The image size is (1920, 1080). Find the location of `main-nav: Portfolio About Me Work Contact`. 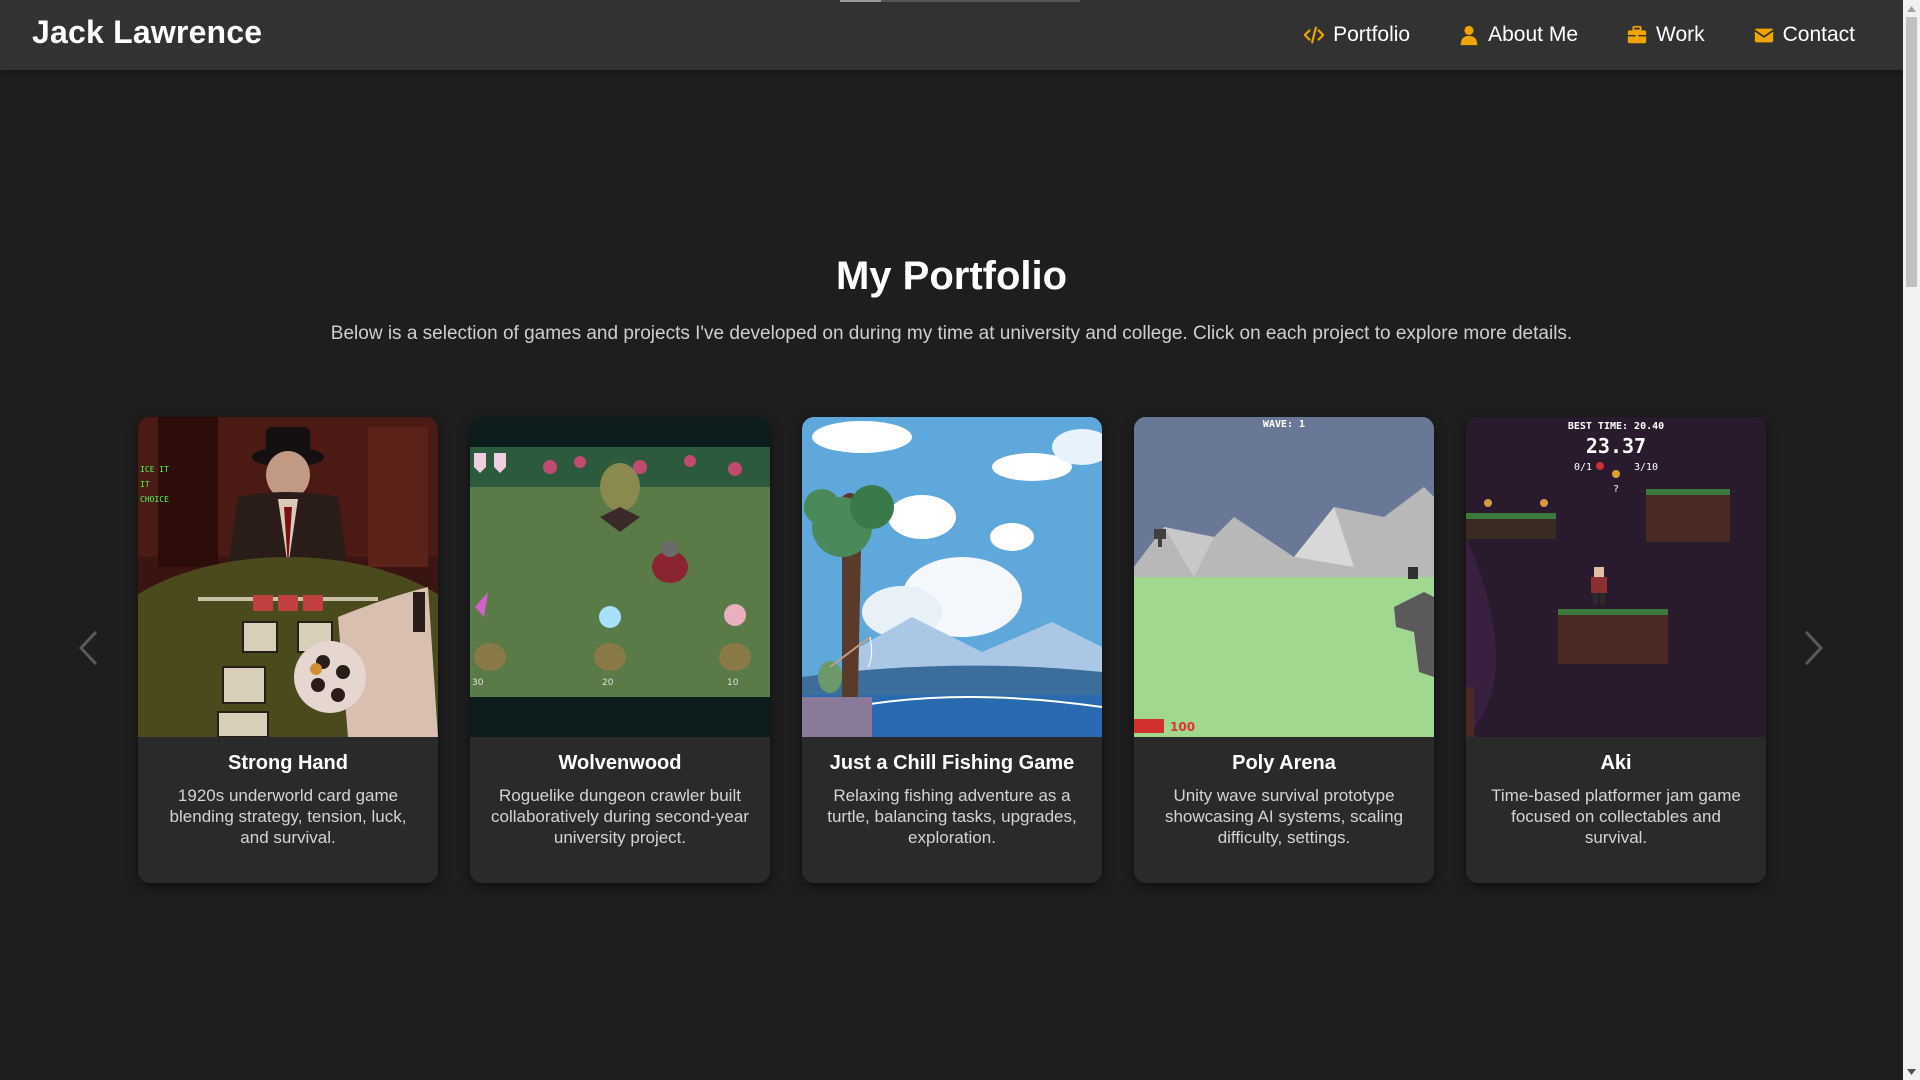

main-nav: Portfolio About Me Work Contact is located at coordinates (1579, 35).